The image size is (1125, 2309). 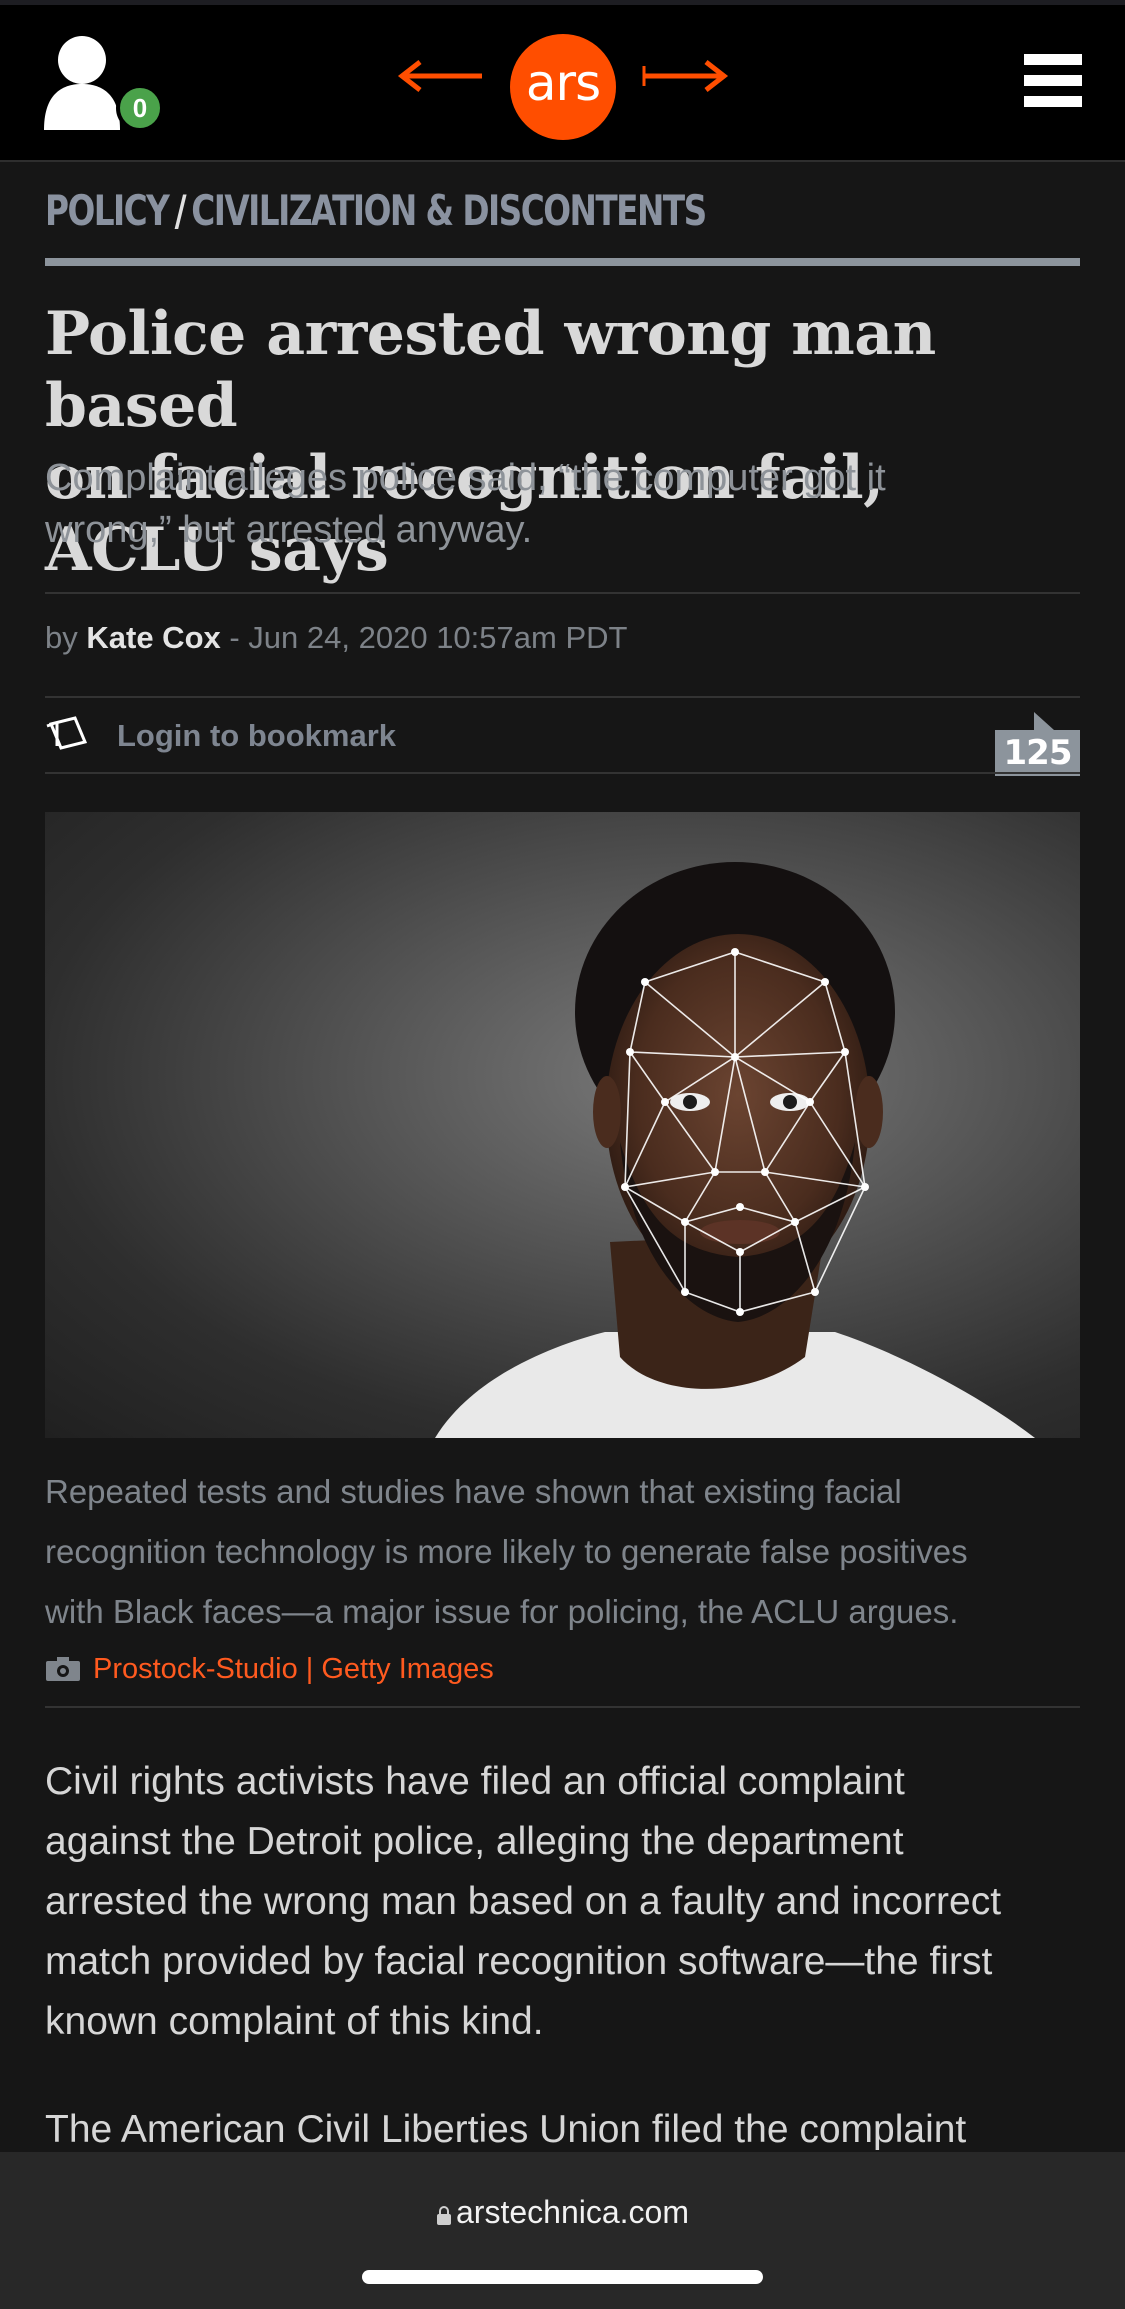 What do you see at coordinates (444, 2215) in the screenshot?
I see `lock-icon` at bounding box center [444, 2215].